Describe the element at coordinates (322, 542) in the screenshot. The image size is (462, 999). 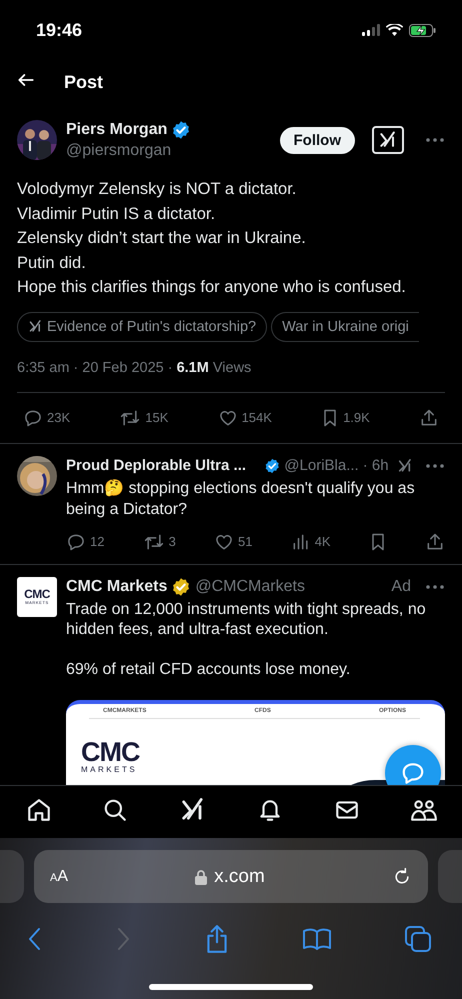
I see `action-count: 4K` at that location.